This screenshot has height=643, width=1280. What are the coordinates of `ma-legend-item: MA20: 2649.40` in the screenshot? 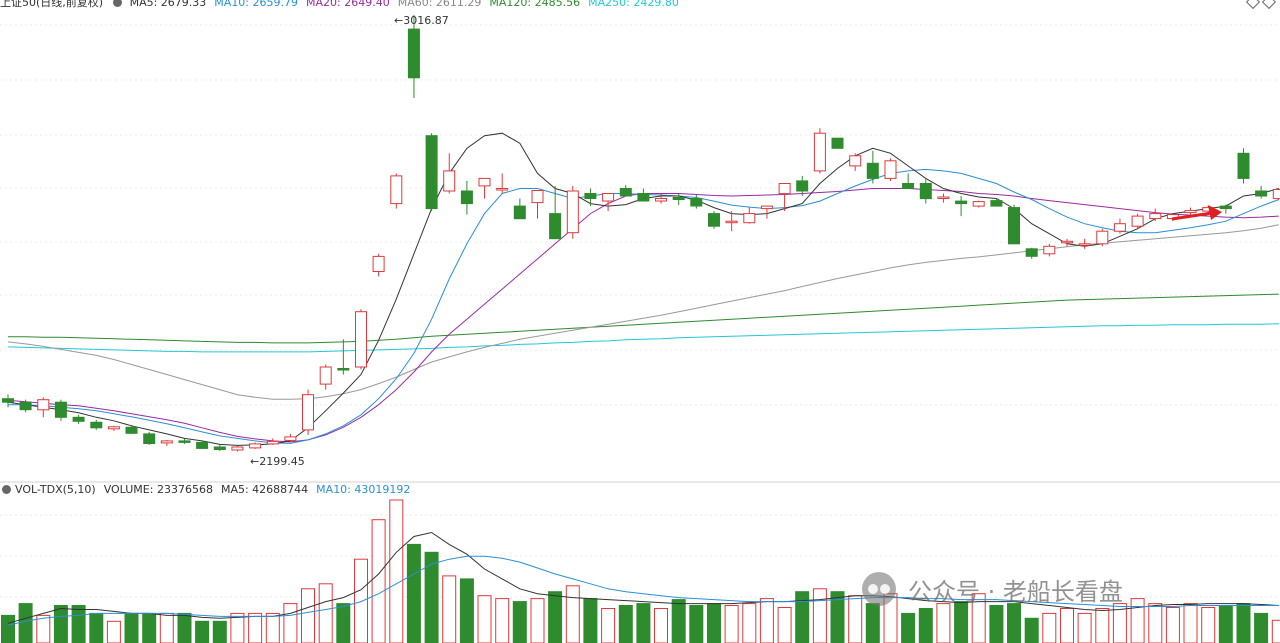 It's located at (348, 4).